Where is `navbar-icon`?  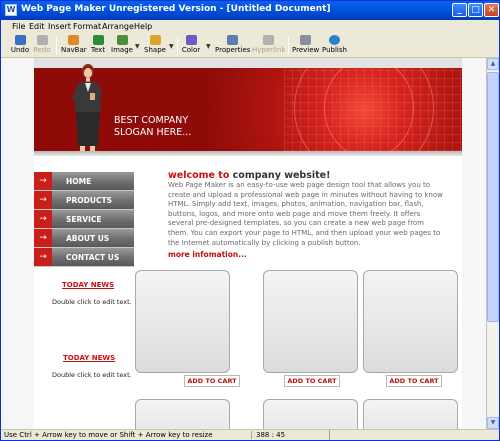 navbar-icon is located at coordinates (73, 40).